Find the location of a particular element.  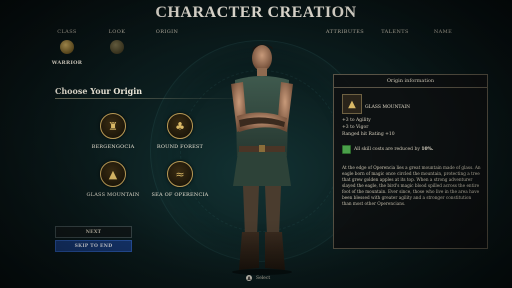

select-hint: A Select is located at coordinates (258, 278).